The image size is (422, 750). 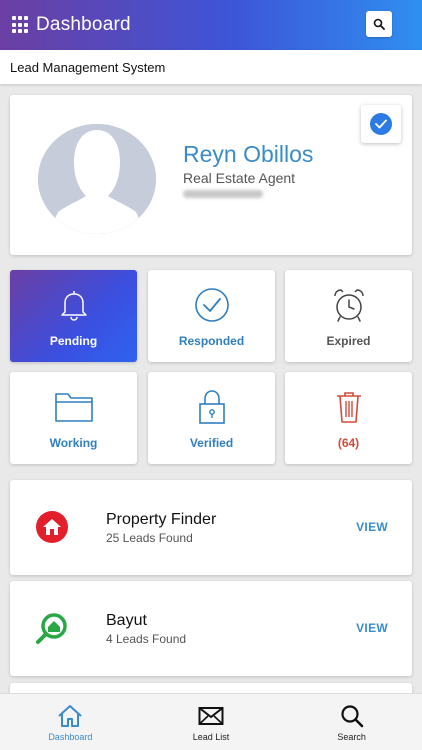 I want to click on nav-search-label: Search, so click(x=351, y=737).